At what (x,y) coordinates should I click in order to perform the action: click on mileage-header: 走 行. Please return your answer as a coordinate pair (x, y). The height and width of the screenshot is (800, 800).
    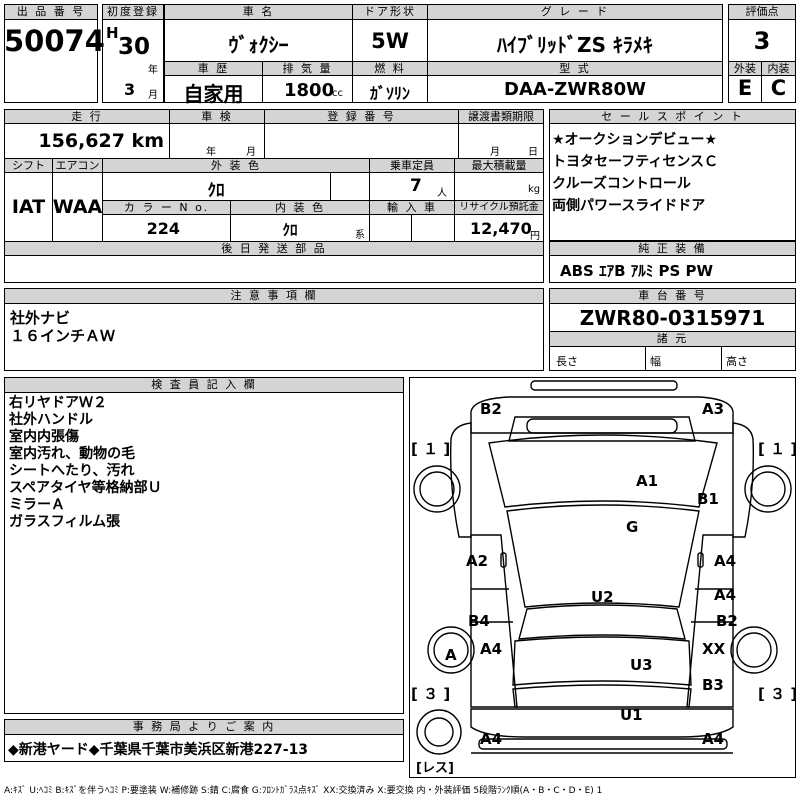
    Looking at the image, I should click on (87, 116).